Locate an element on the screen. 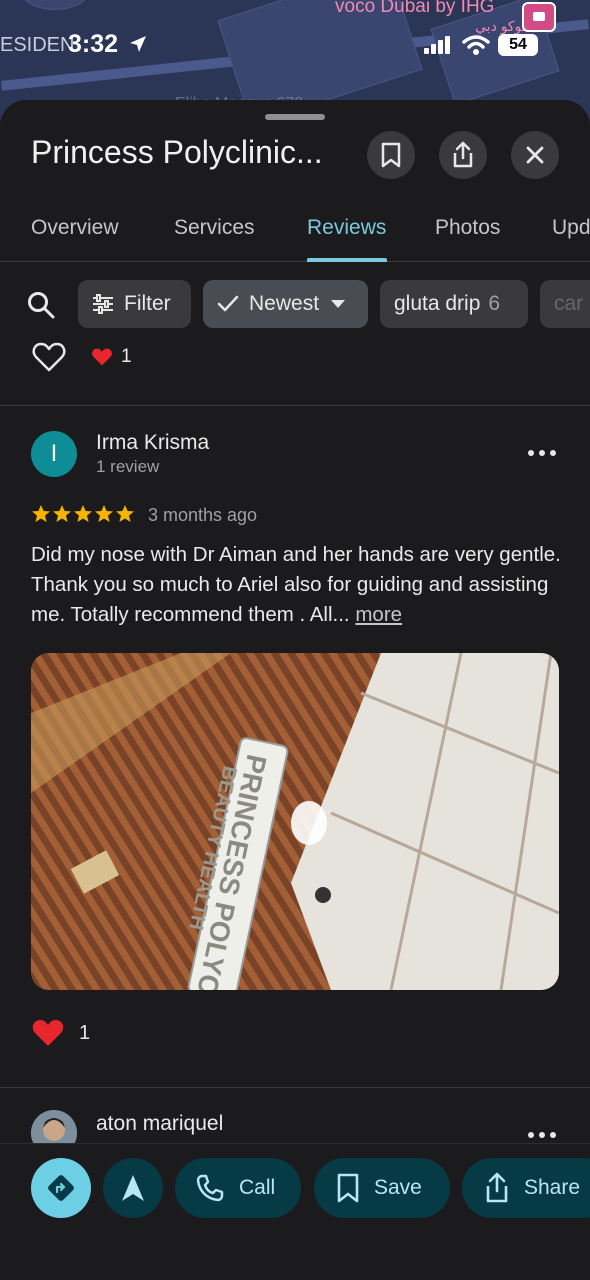 The height and width of the screenshot is (1280, 590). action-bar: Call Save Share is located at coordinates (295, 1211).